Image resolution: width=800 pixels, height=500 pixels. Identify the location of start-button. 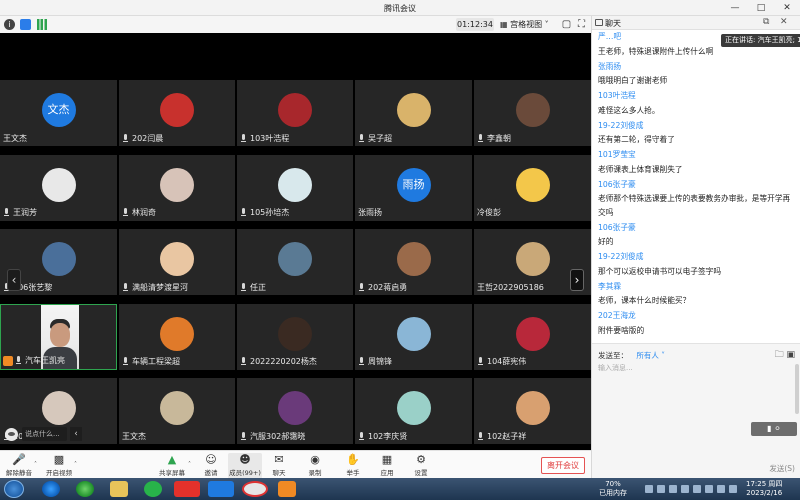
(14, 489).